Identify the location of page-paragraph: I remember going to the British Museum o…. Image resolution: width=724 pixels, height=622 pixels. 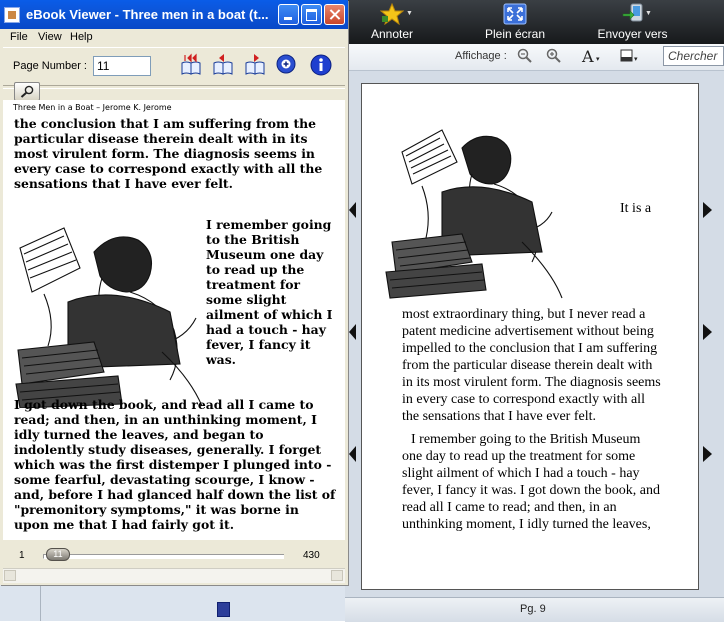
(531, 482).